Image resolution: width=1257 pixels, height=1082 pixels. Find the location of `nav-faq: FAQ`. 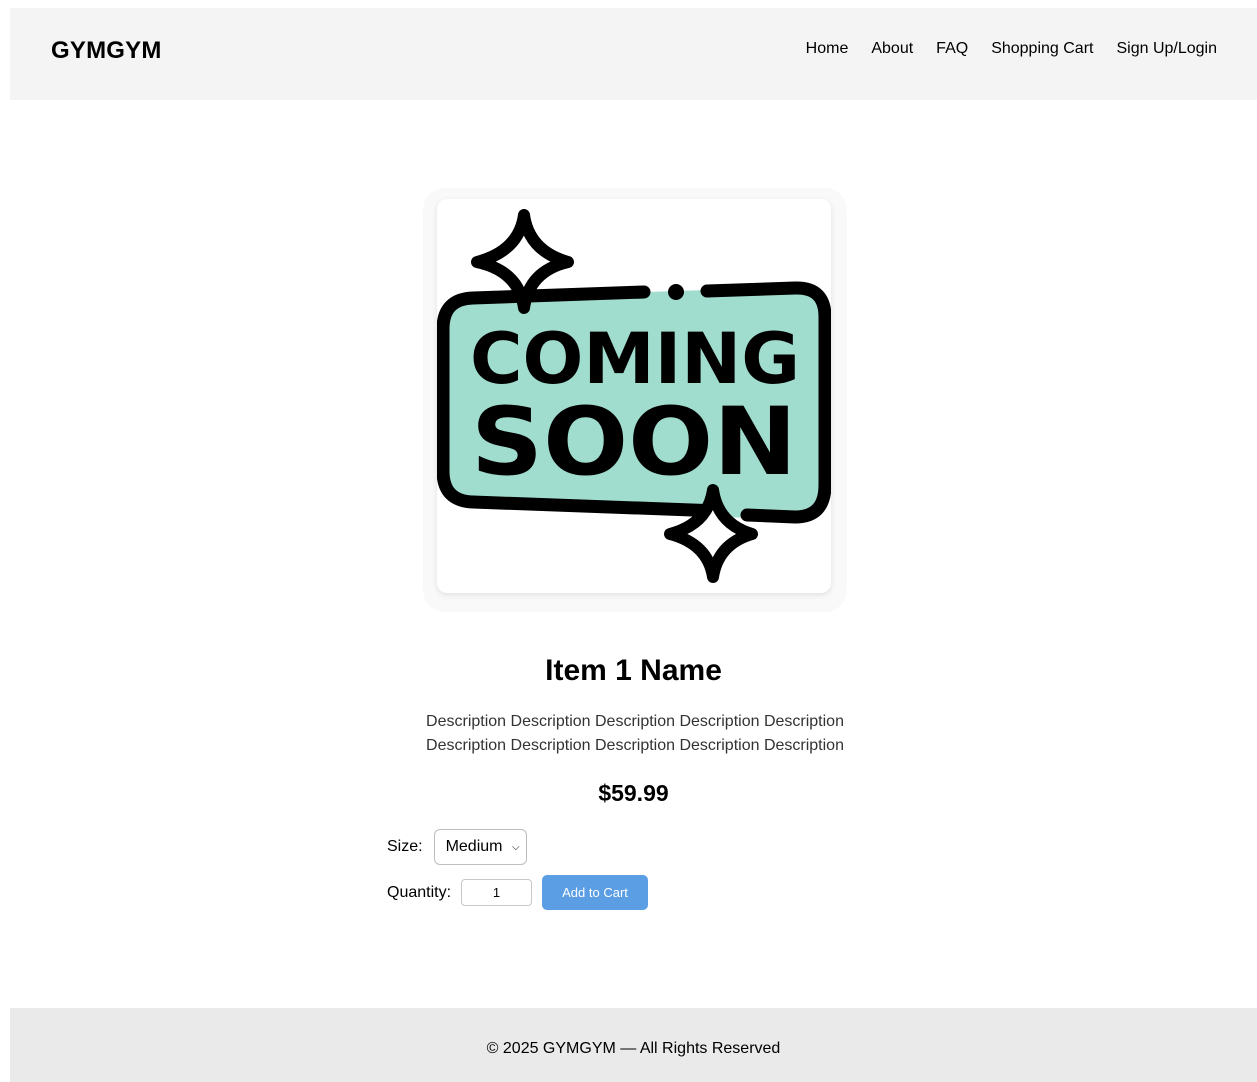

nav-faq: FAQ is located at coordinates (952, 49).